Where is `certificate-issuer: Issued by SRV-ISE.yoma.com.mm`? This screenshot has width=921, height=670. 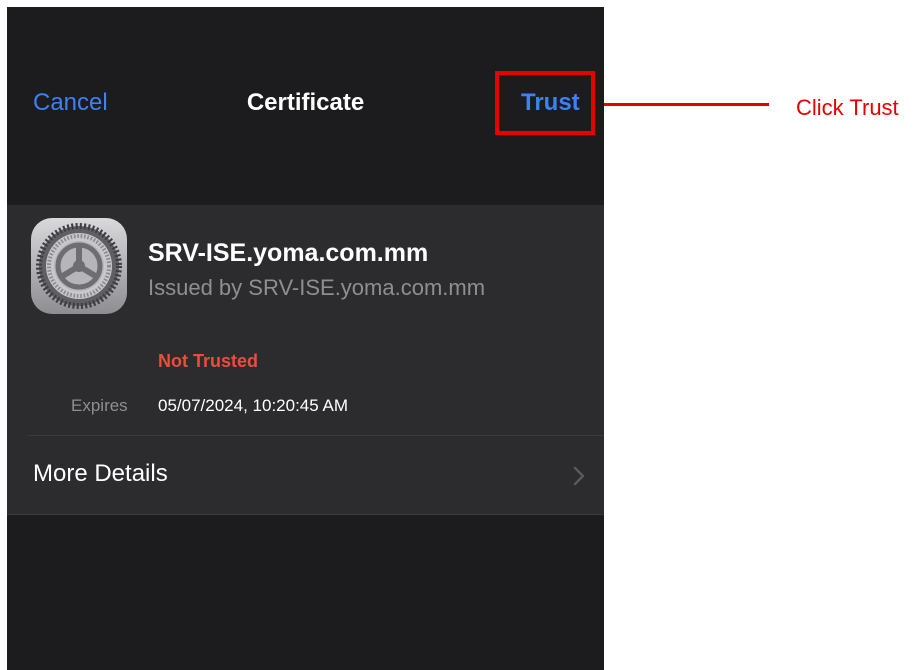
certificate-issuer: Issued by SRV-ISE.yoma.com.mm is located at coordinates (317, 287).